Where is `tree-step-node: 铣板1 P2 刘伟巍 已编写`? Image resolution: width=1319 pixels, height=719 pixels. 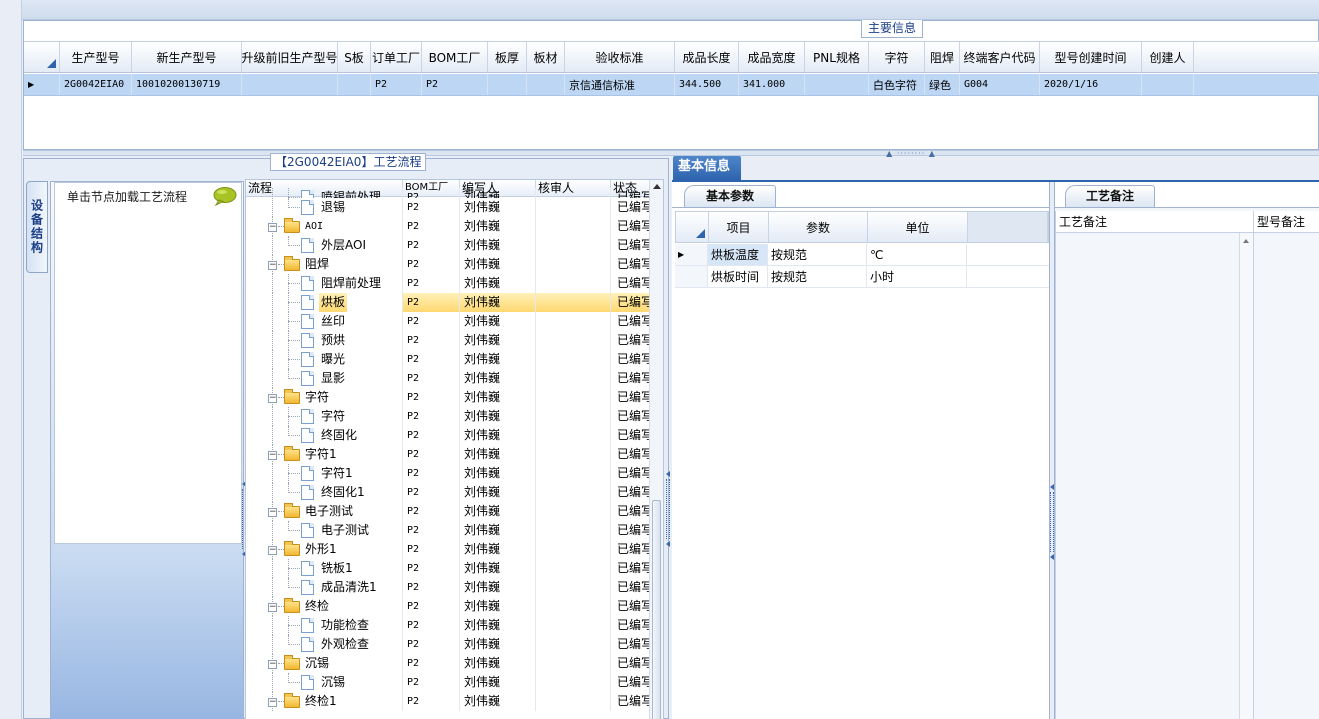 tree-step-node: 铣板1 P2 刘伟巍 已编写 is located at coordinates (448, 568).